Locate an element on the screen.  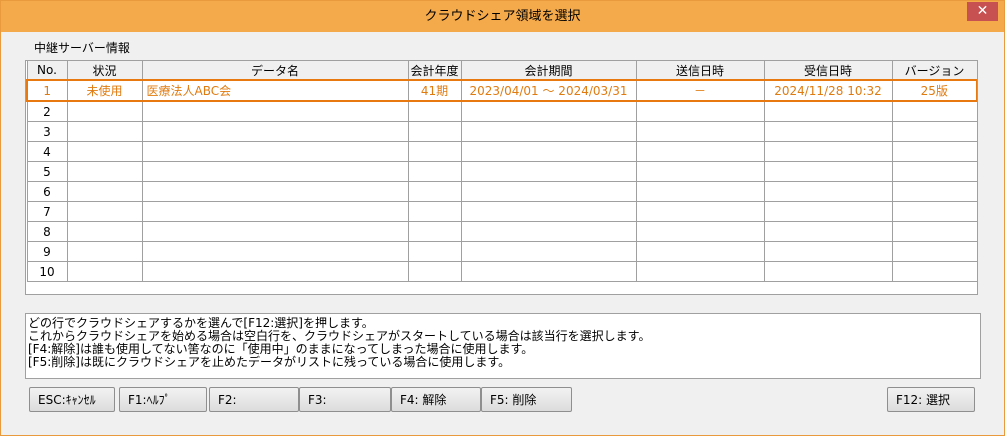
cell-no: 3 is located at coordinates (47, 131).